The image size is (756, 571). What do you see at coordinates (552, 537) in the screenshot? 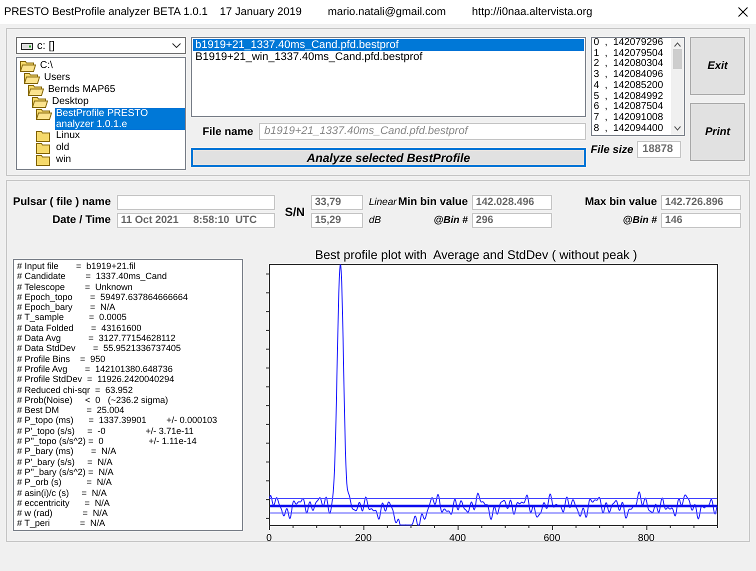
I see `axis-tick-label: 600` at bounding box center [552, 537].